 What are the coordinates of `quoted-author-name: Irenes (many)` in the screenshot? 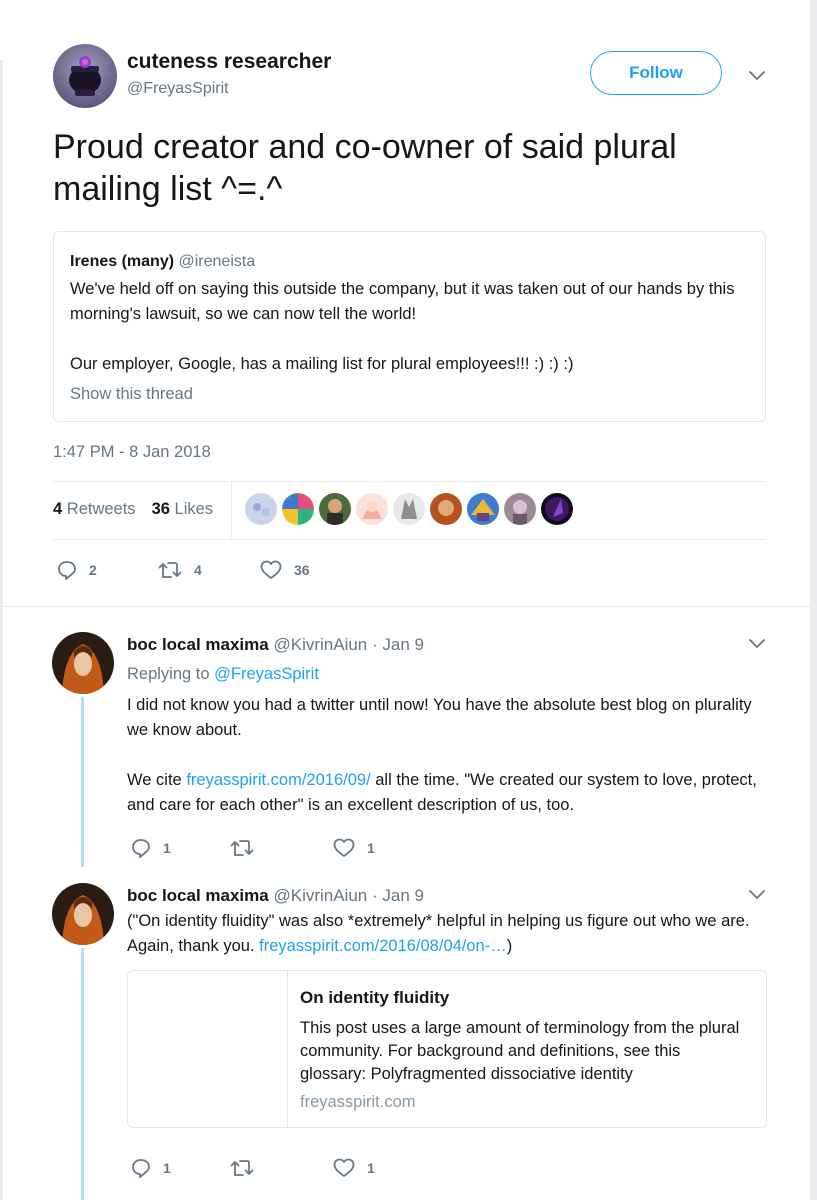 It's located at (122, 261).